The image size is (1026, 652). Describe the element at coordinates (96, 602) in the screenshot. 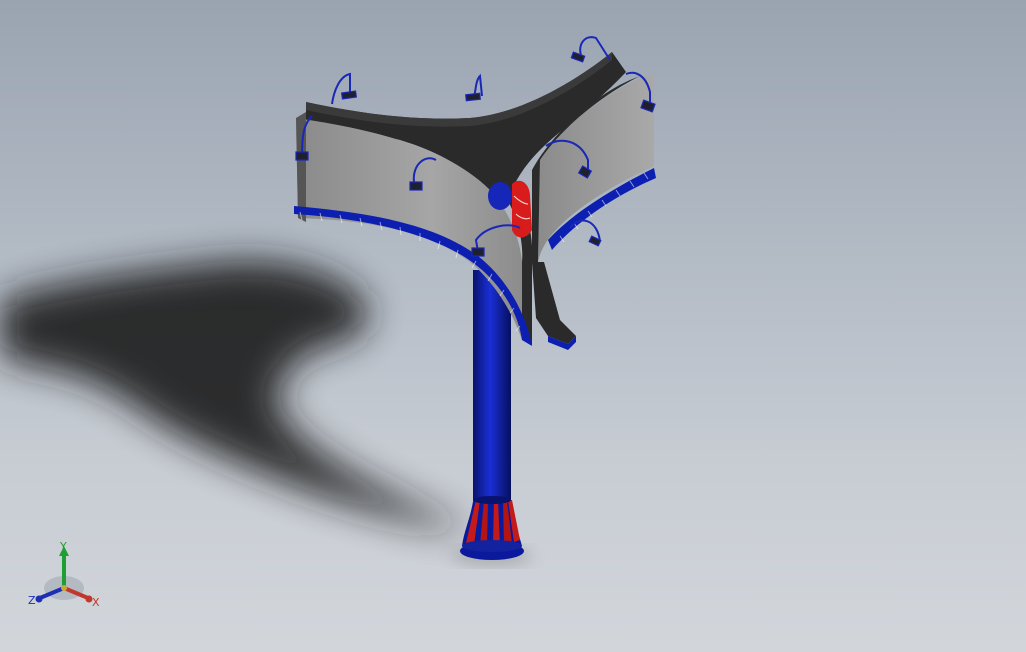

I see `x-axis-label: X` at that location.